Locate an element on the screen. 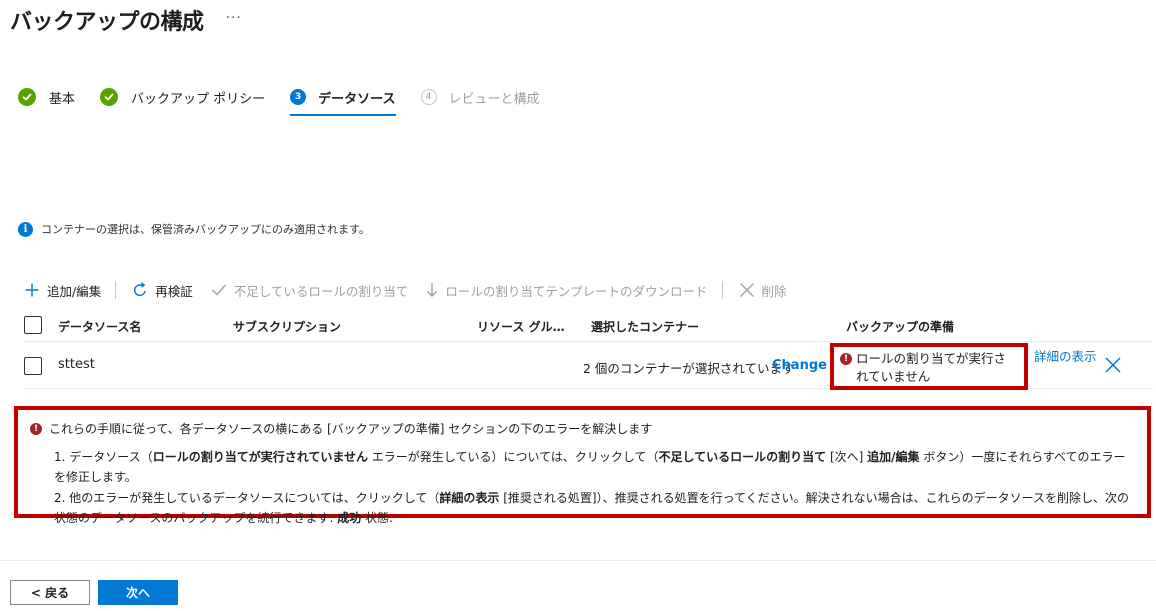 This screenshot has width=1156, height=611. tab-datasources: 3 データソース is located at coordinates (343, 100).